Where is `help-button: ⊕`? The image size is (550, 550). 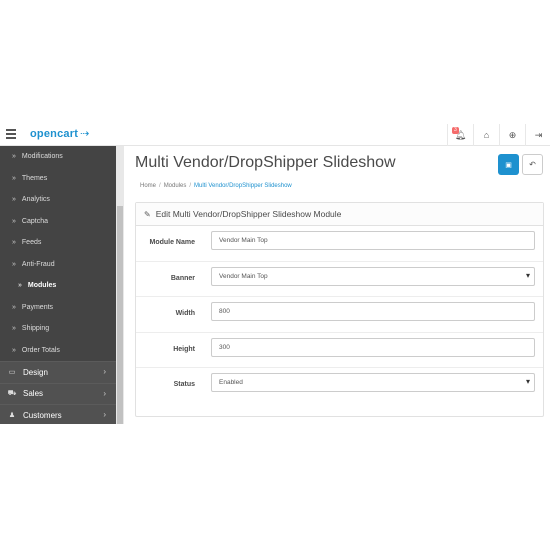 help-button: ⊕ is located at coordinates (512, 135).